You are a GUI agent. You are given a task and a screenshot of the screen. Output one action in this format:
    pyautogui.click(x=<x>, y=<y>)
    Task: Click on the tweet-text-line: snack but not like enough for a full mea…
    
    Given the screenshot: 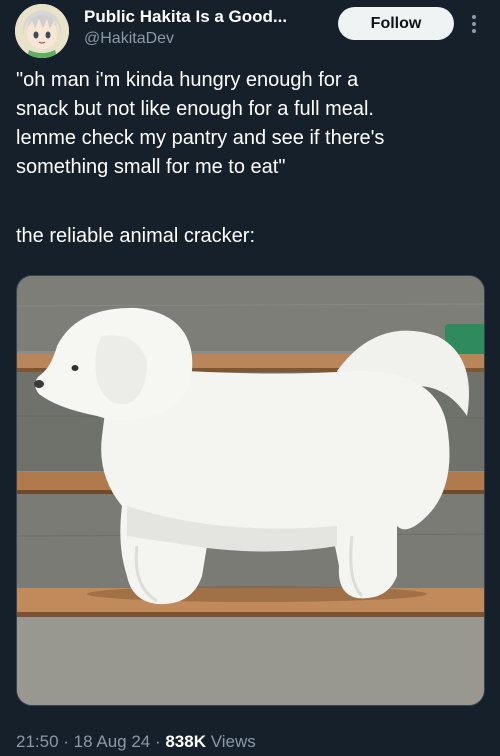 What is the action you would take?
    pyautogui.click(x=195, y=109)
    